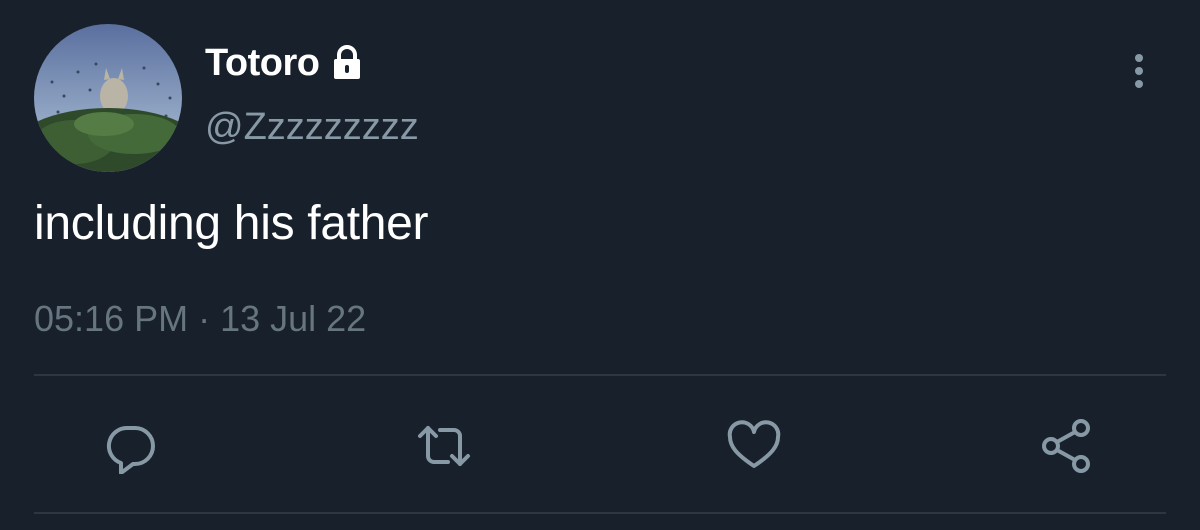 This screenshot has width=1200, height=530. What do you see at coordinates (600, 513) in the screenshot?
I see `bottom-divider` at bounding box center [600, 513].